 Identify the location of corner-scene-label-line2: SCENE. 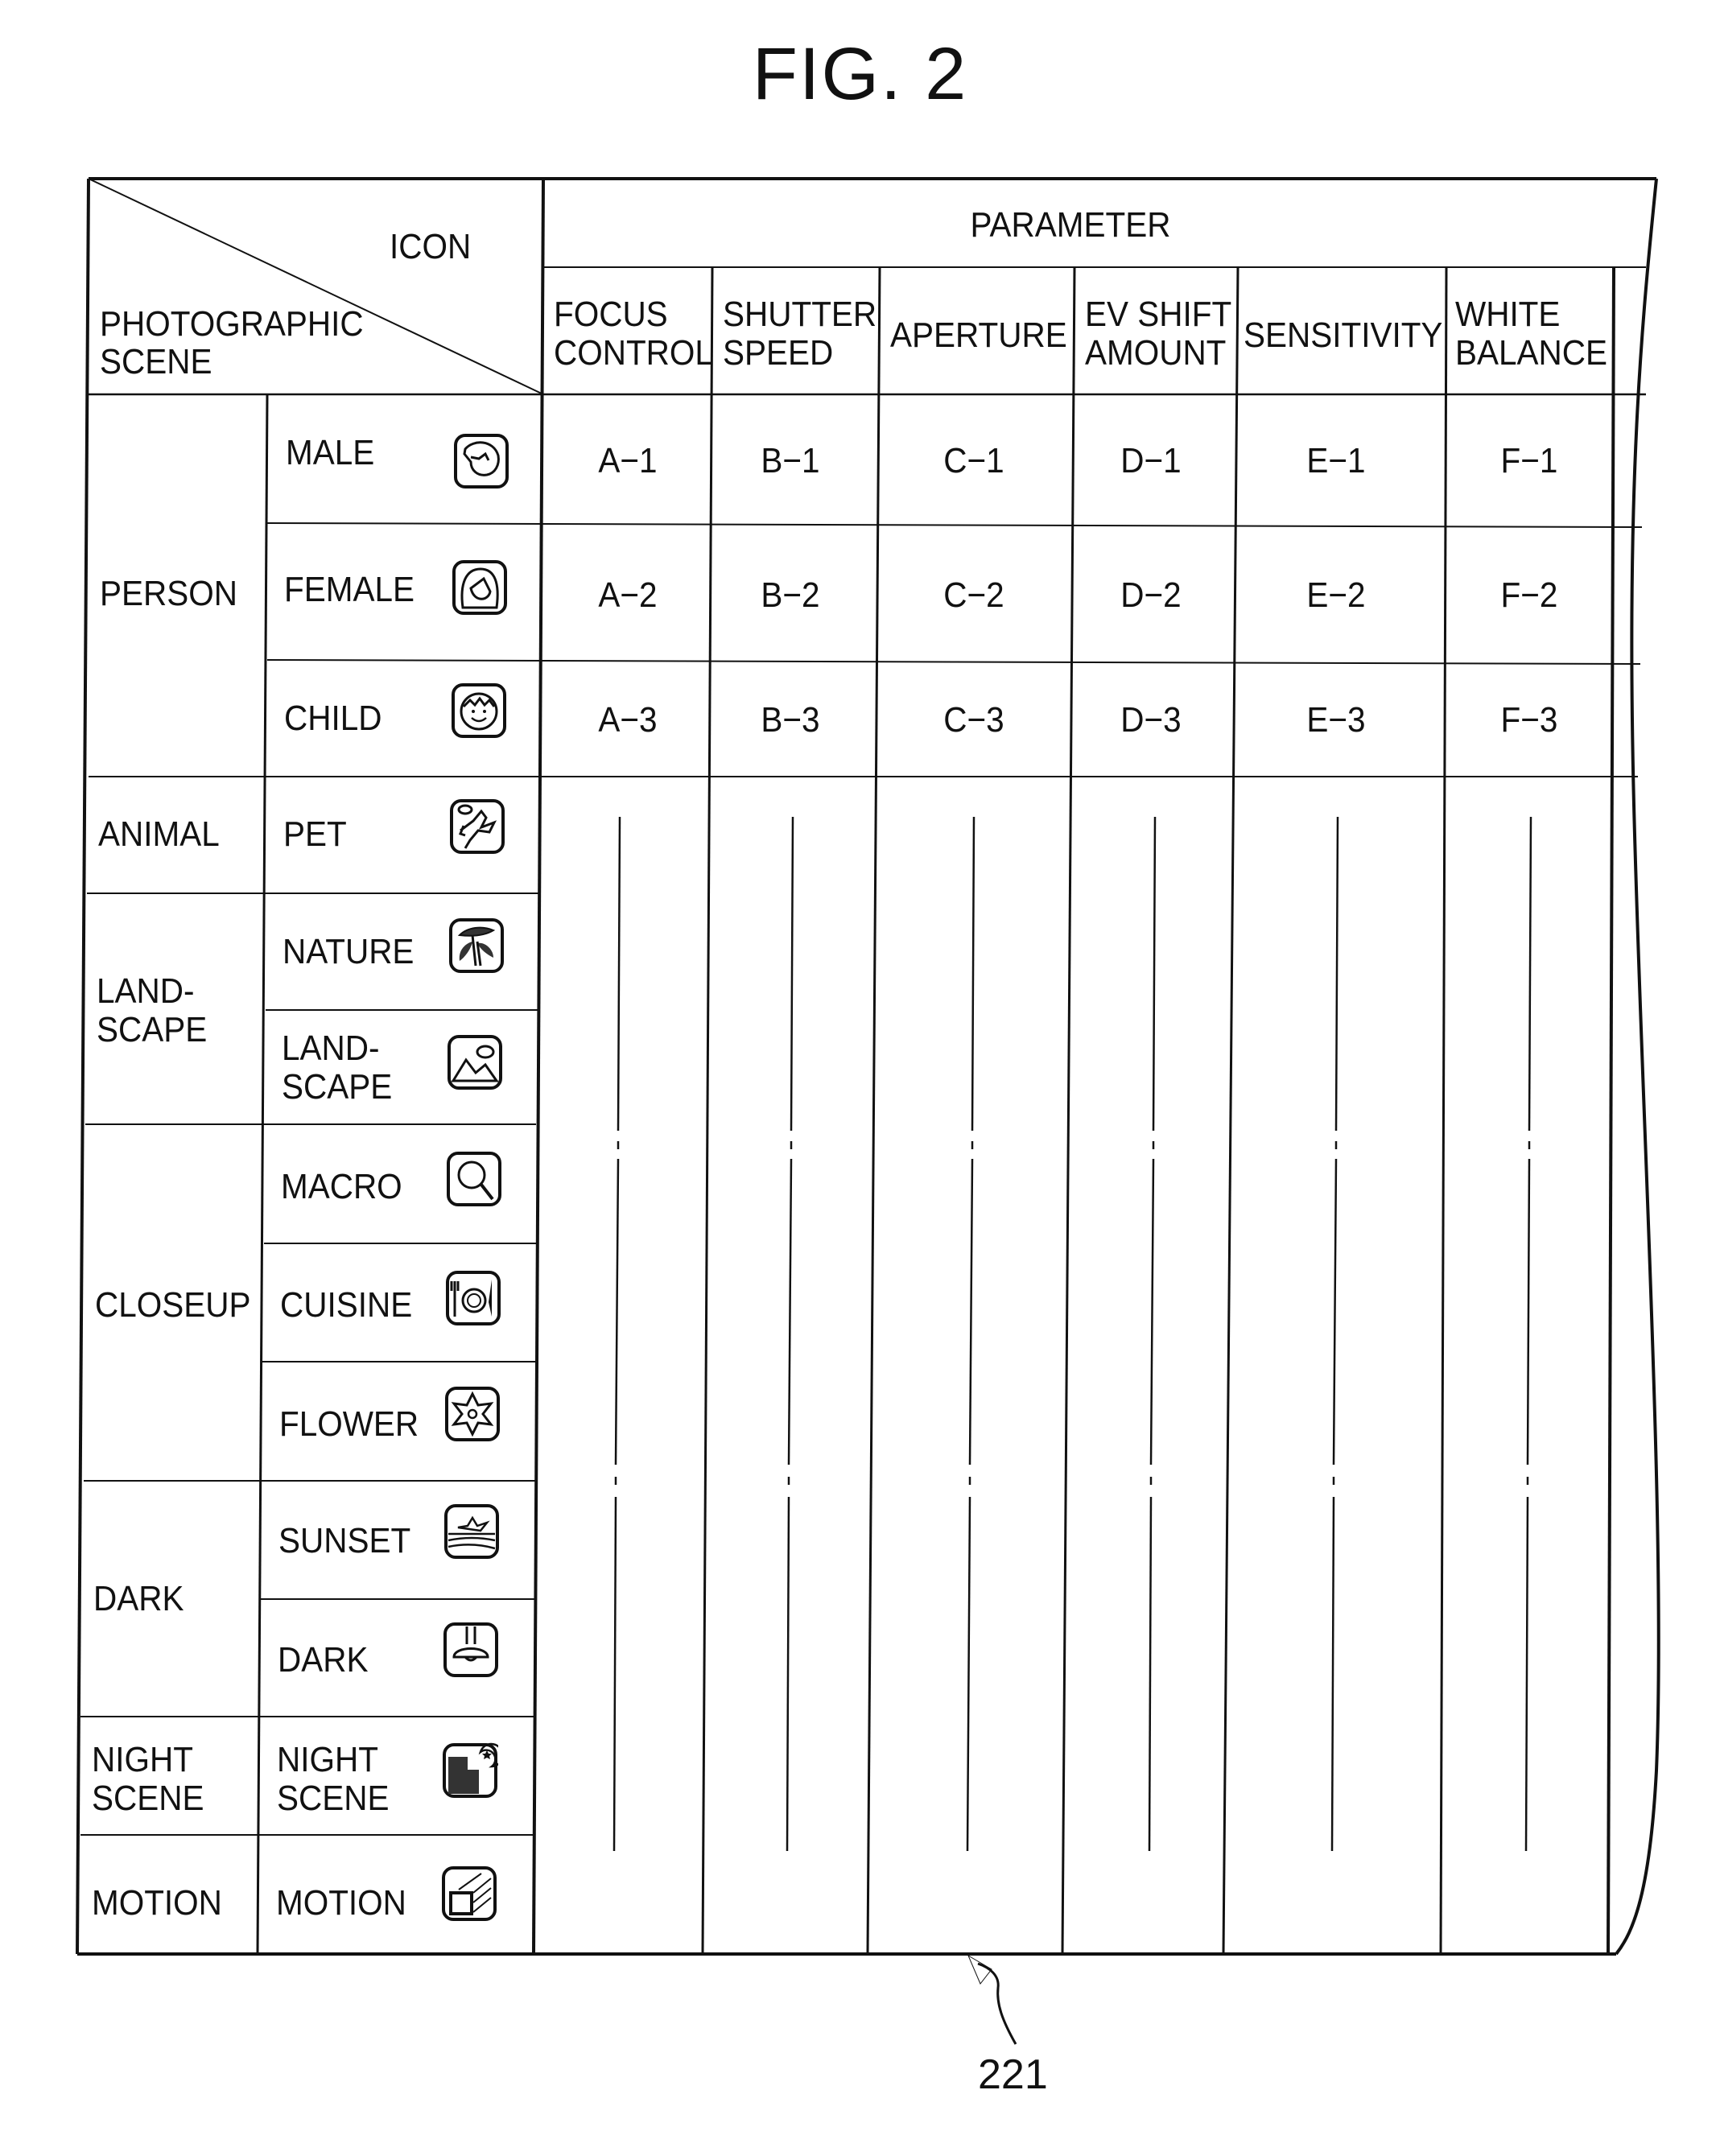
(156, 361).